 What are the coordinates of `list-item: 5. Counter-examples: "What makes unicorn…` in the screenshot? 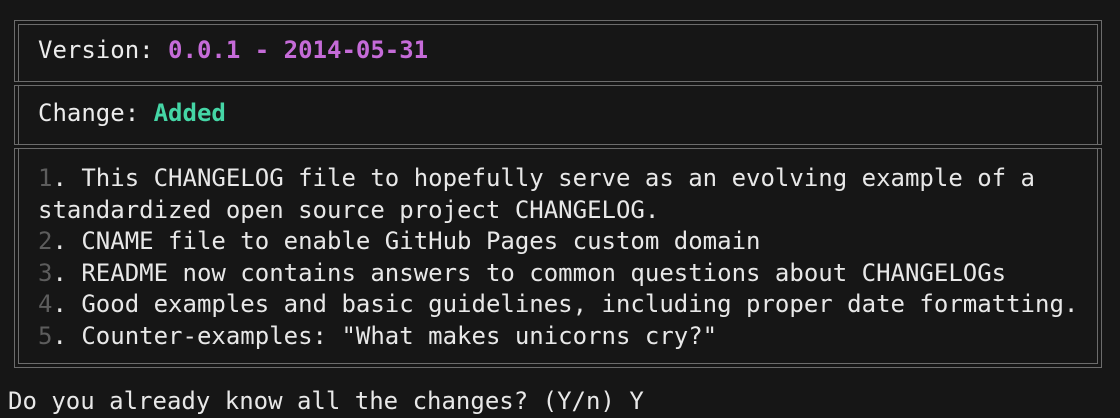 It's located at (378, 336).